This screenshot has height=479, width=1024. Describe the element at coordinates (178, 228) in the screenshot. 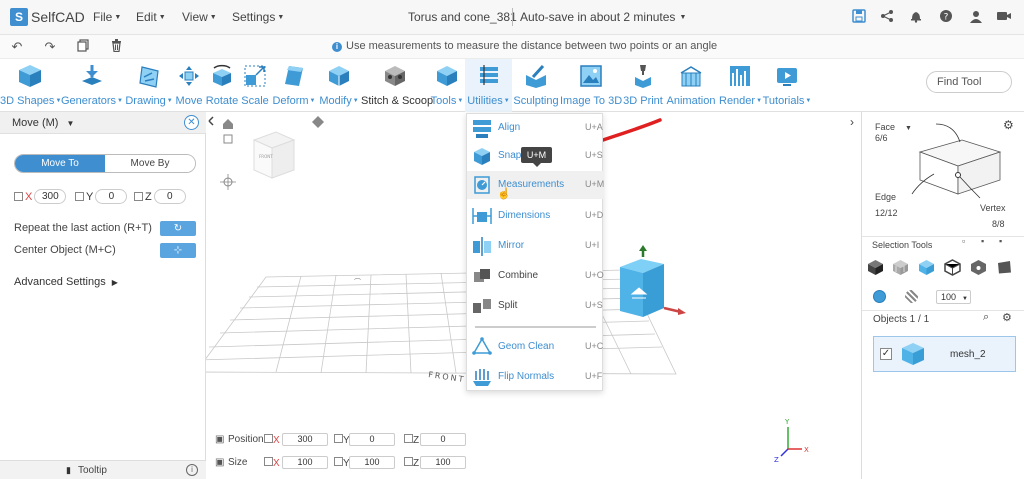

I see `repeat-button: ↻` at that location.